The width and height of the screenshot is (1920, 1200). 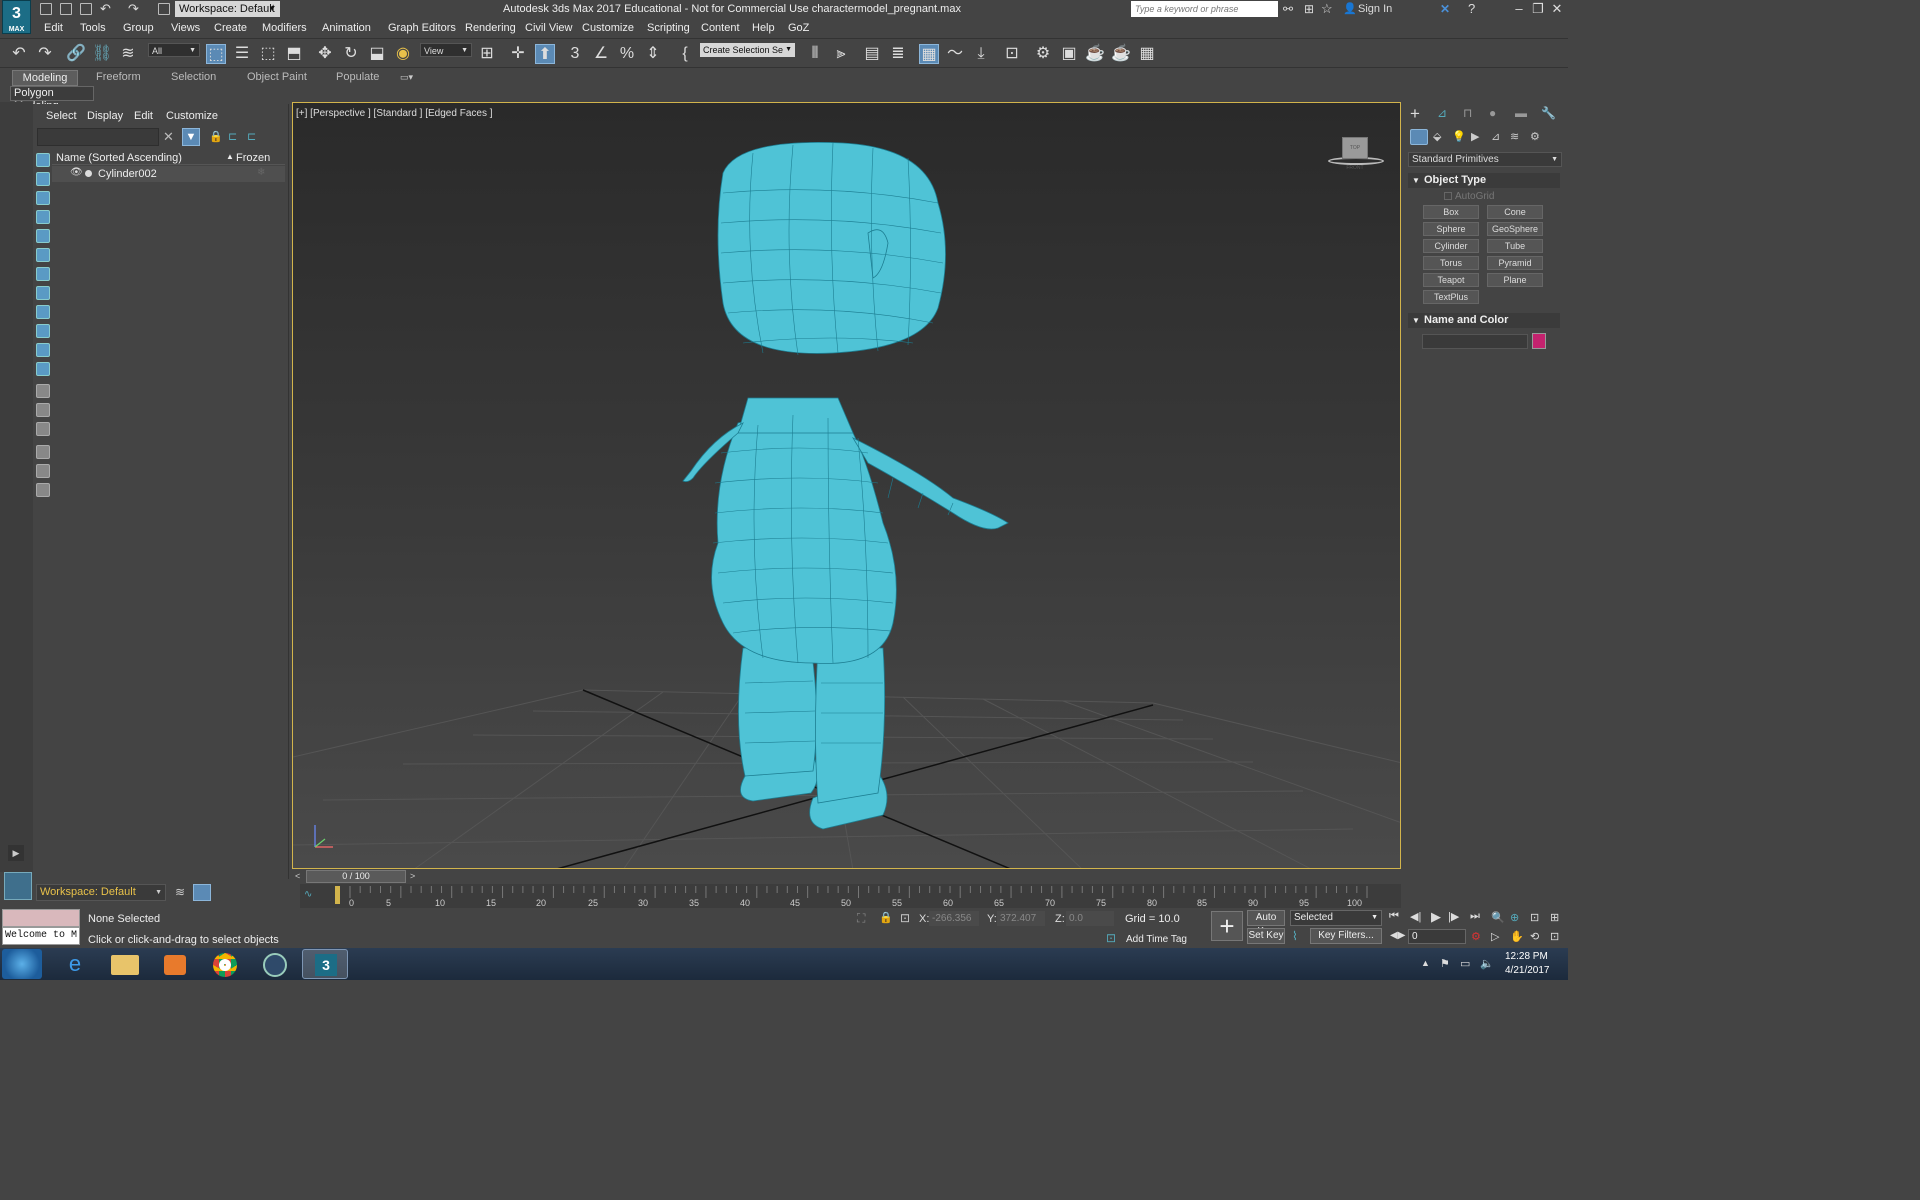 I want to click on 3dsmax-taskbar-icon: 3, so click(x=325, y=964).